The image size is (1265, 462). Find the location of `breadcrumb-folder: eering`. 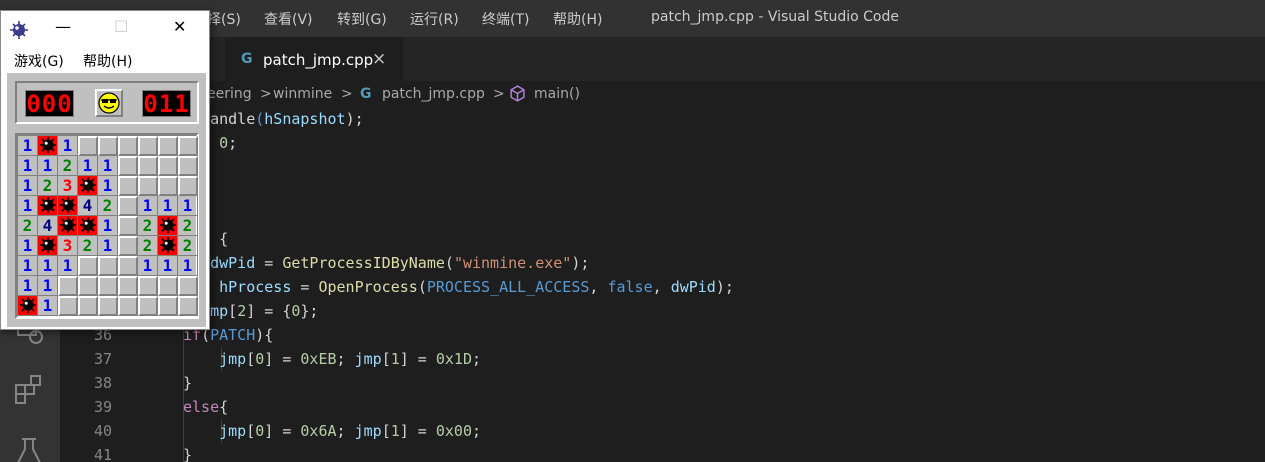

breadcrumb-folder: eering is located at coordinates (229, 94).